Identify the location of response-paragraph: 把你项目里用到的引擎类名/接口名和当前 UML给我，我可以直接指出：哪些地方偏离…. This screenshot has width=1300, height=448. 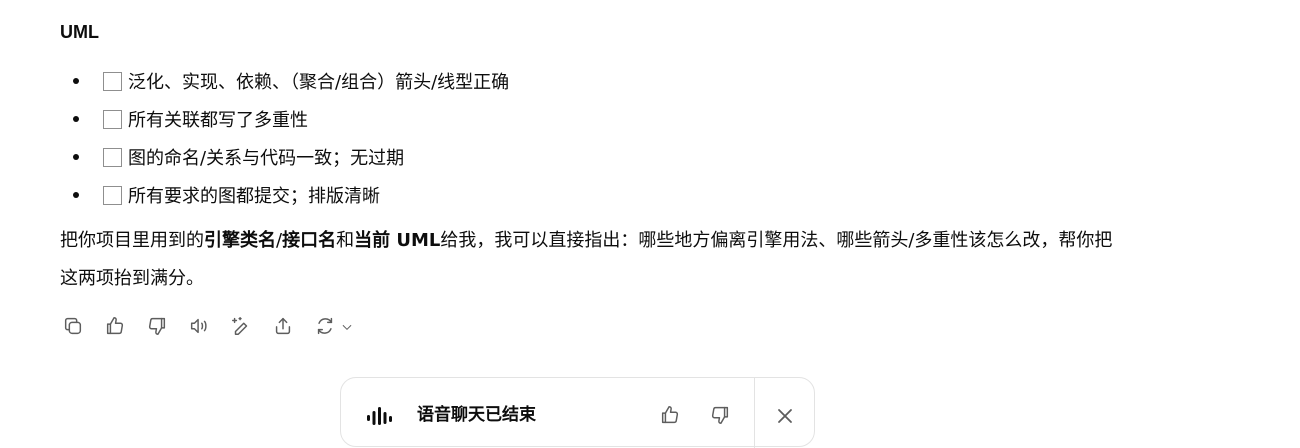
(590, 260).